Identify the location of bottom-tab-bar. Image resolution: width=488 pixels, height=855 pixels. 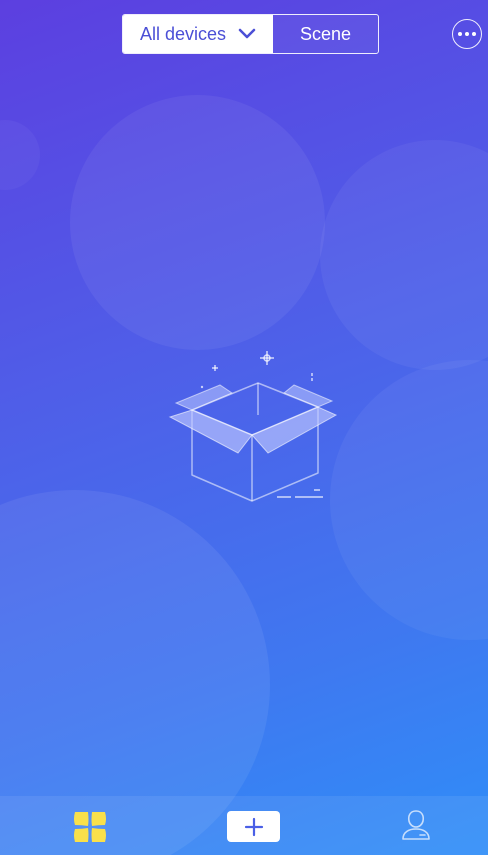
(244, 825).